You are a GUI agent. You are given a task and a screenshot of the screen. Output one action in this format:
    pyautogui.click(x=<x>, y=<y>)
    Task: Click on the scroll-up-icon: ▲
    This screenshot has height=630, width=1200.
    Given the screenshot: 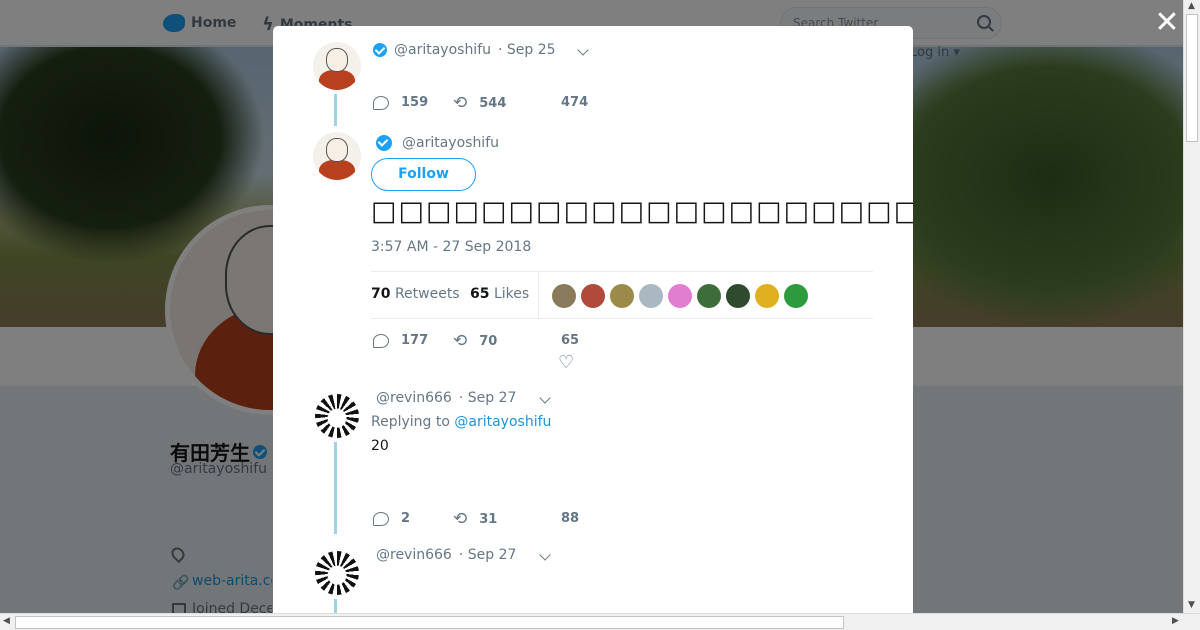 What is the action you would take?
    pyautogui.click(x=1191, y=6)
    